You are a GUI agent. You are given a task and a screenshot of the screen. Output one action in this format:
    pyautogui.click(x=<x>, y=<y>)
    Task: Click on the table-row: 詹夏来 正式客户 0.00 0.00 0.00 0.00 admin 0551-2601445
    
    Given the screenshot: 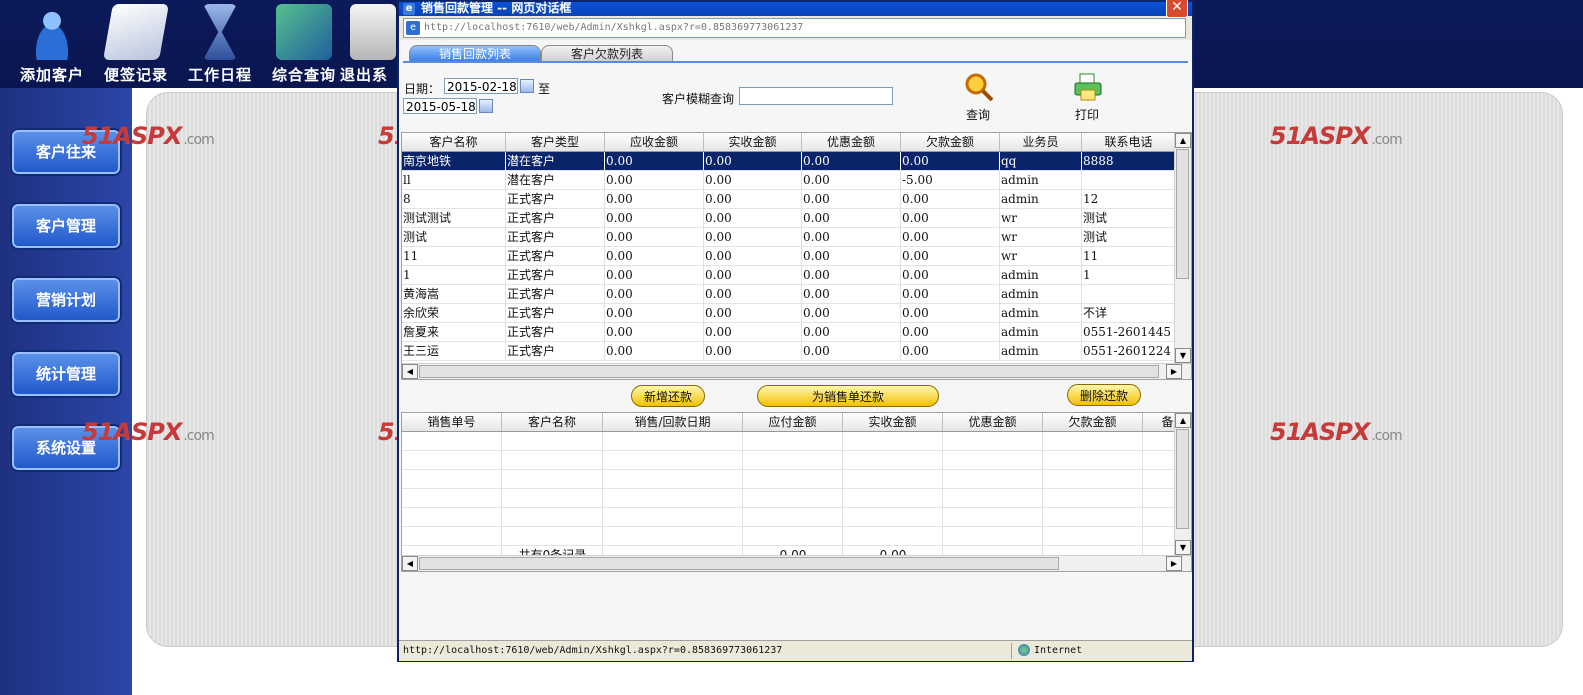 What is the action you would take?
    pyautogui.click(x=789, y=332)
    